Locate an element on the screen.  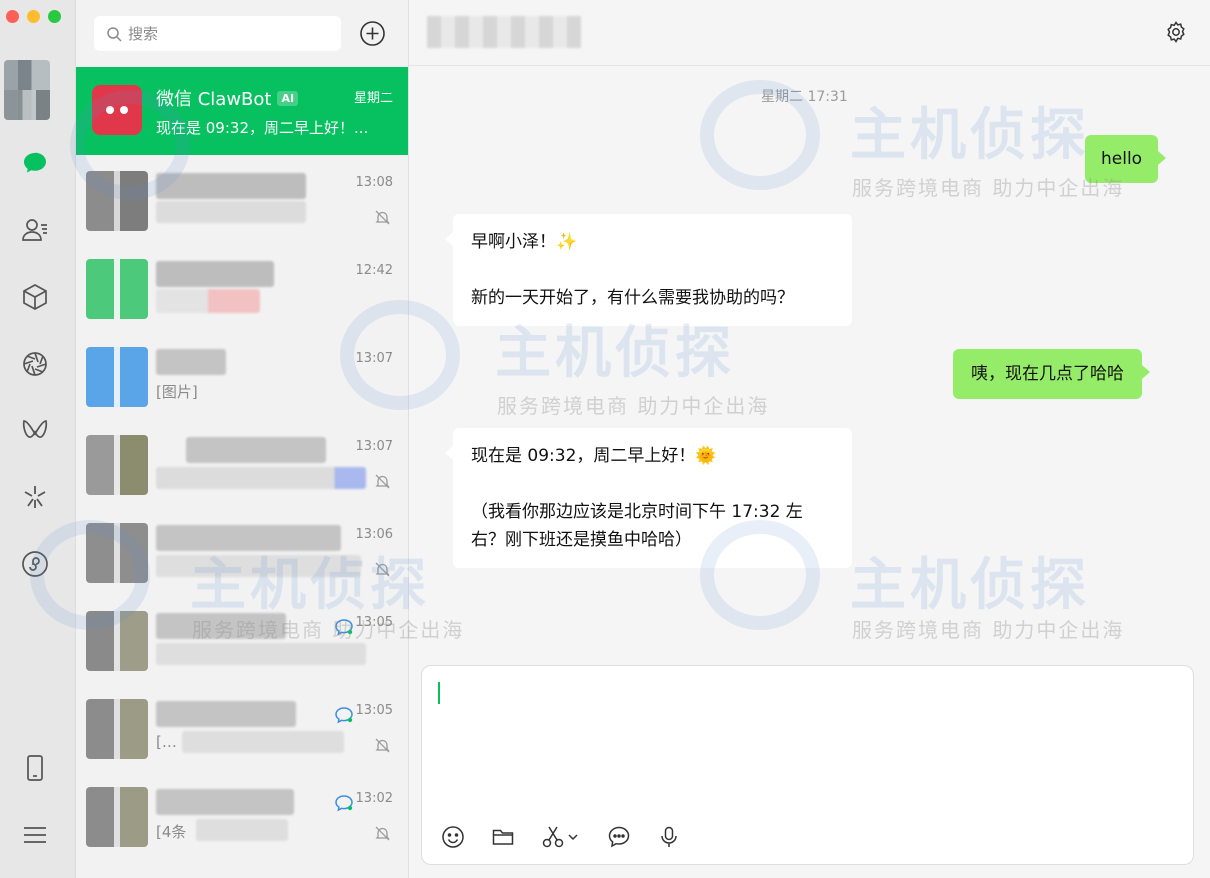
sidebar-rail is located at coordinates (38, 439).